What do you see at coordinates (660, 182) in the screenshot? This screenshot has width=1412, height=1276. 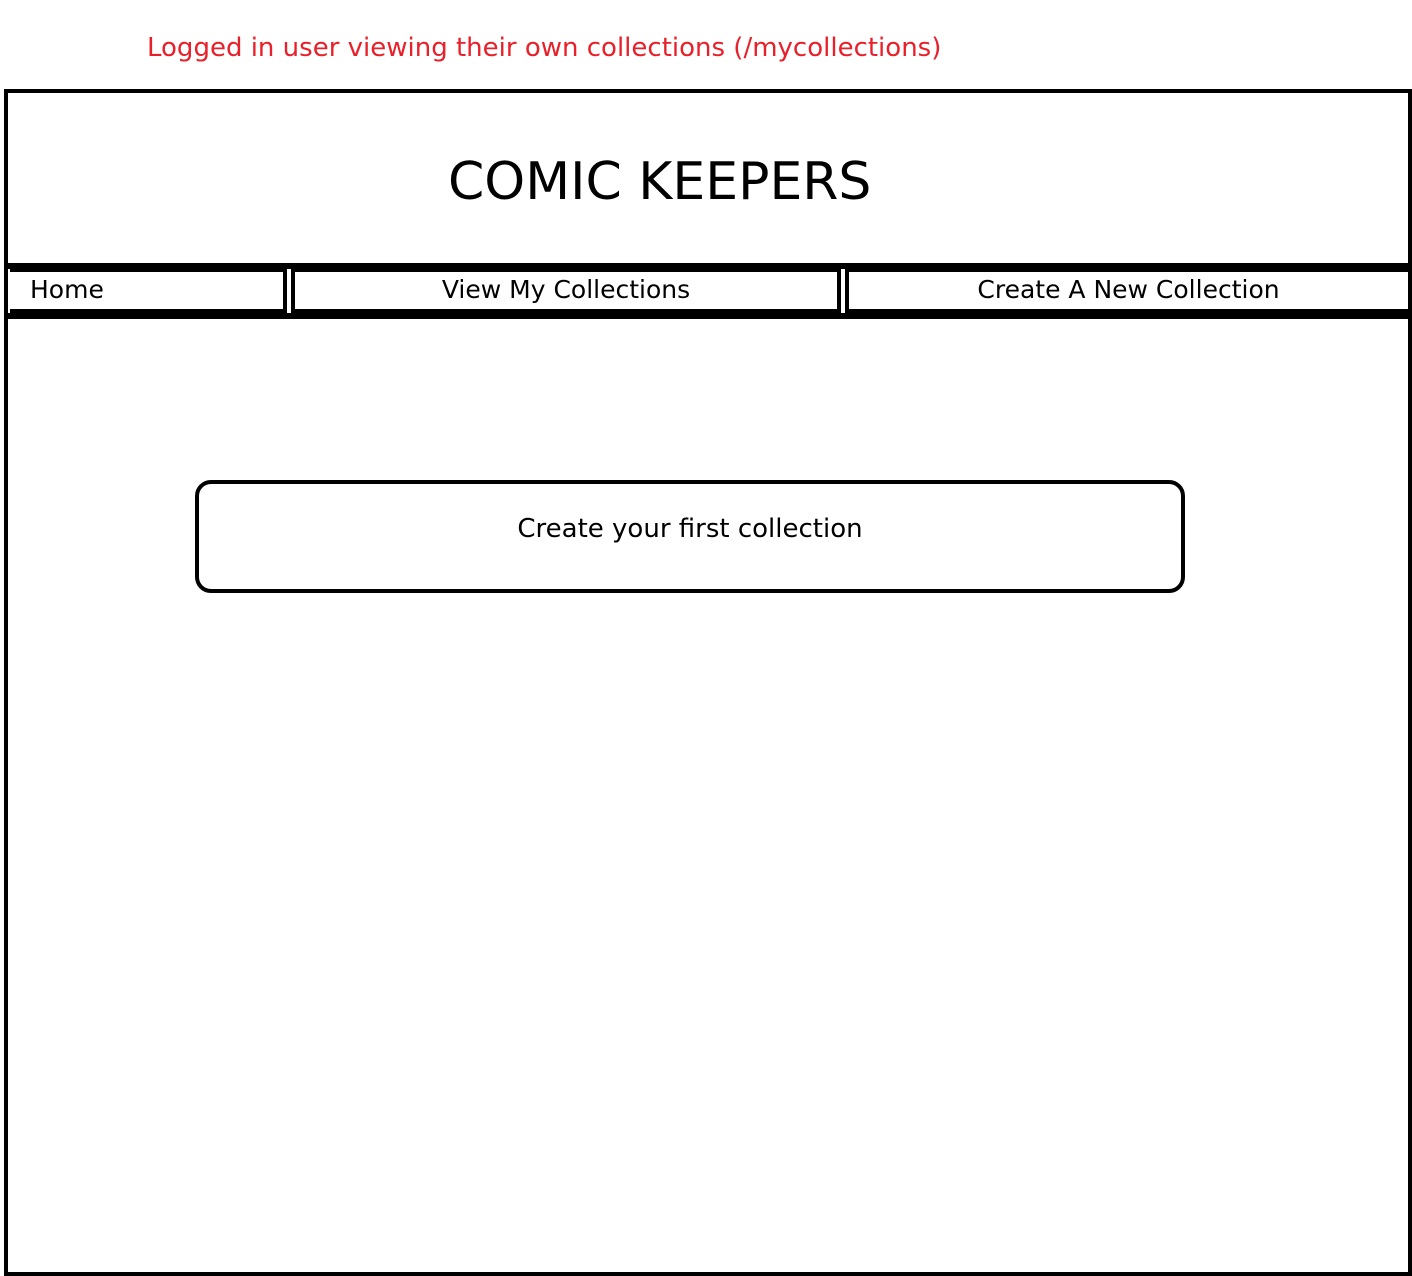 I see `site-title: COMIC KEEPERS` at bounding box center [660, 182].